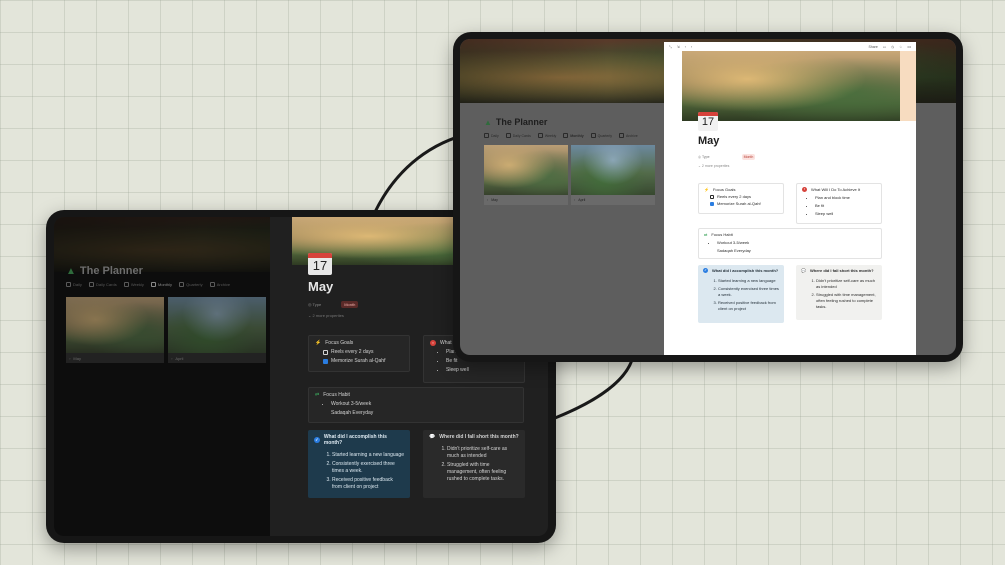 This screenshot has width=1005, height=565. What do you see at coordinates (516, 122) in the screenshot?
I see `planner-title-light: ▲ The Planner` at bounding box center [516, 122].